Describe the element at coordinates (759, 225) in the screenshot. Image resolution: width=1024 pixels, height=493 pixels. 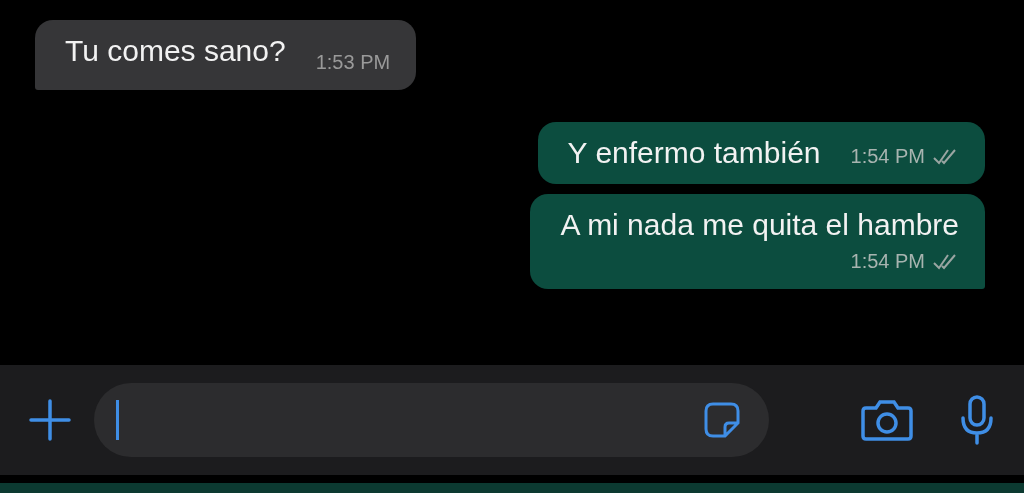
I see `message-text: A mi nada me quita el hambre` at that location.